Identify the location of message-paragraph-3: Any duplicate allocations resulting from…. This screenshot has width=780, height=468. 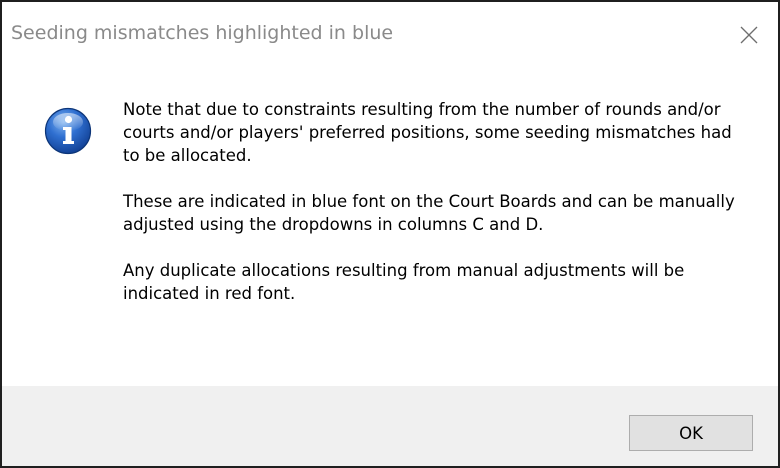
(404, 282).